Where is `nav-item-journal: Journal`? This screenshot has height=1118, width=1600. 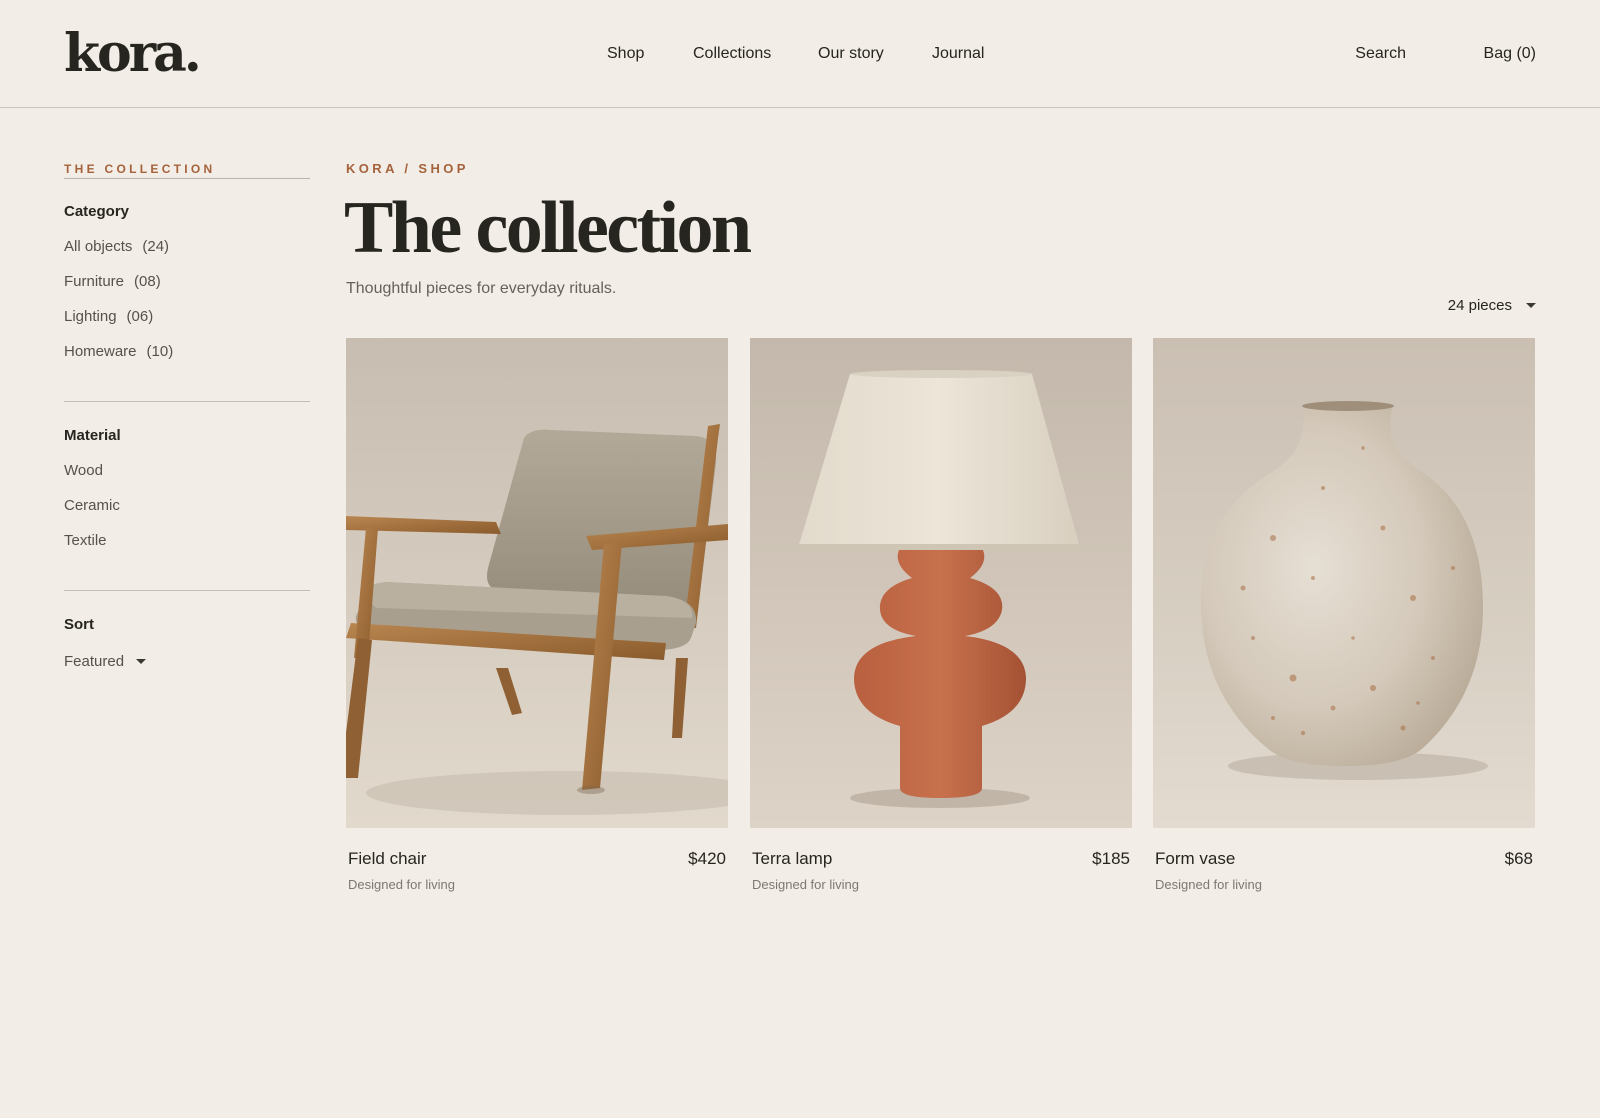
nav-item-journal: Journal is located at coordinates (958, 54).